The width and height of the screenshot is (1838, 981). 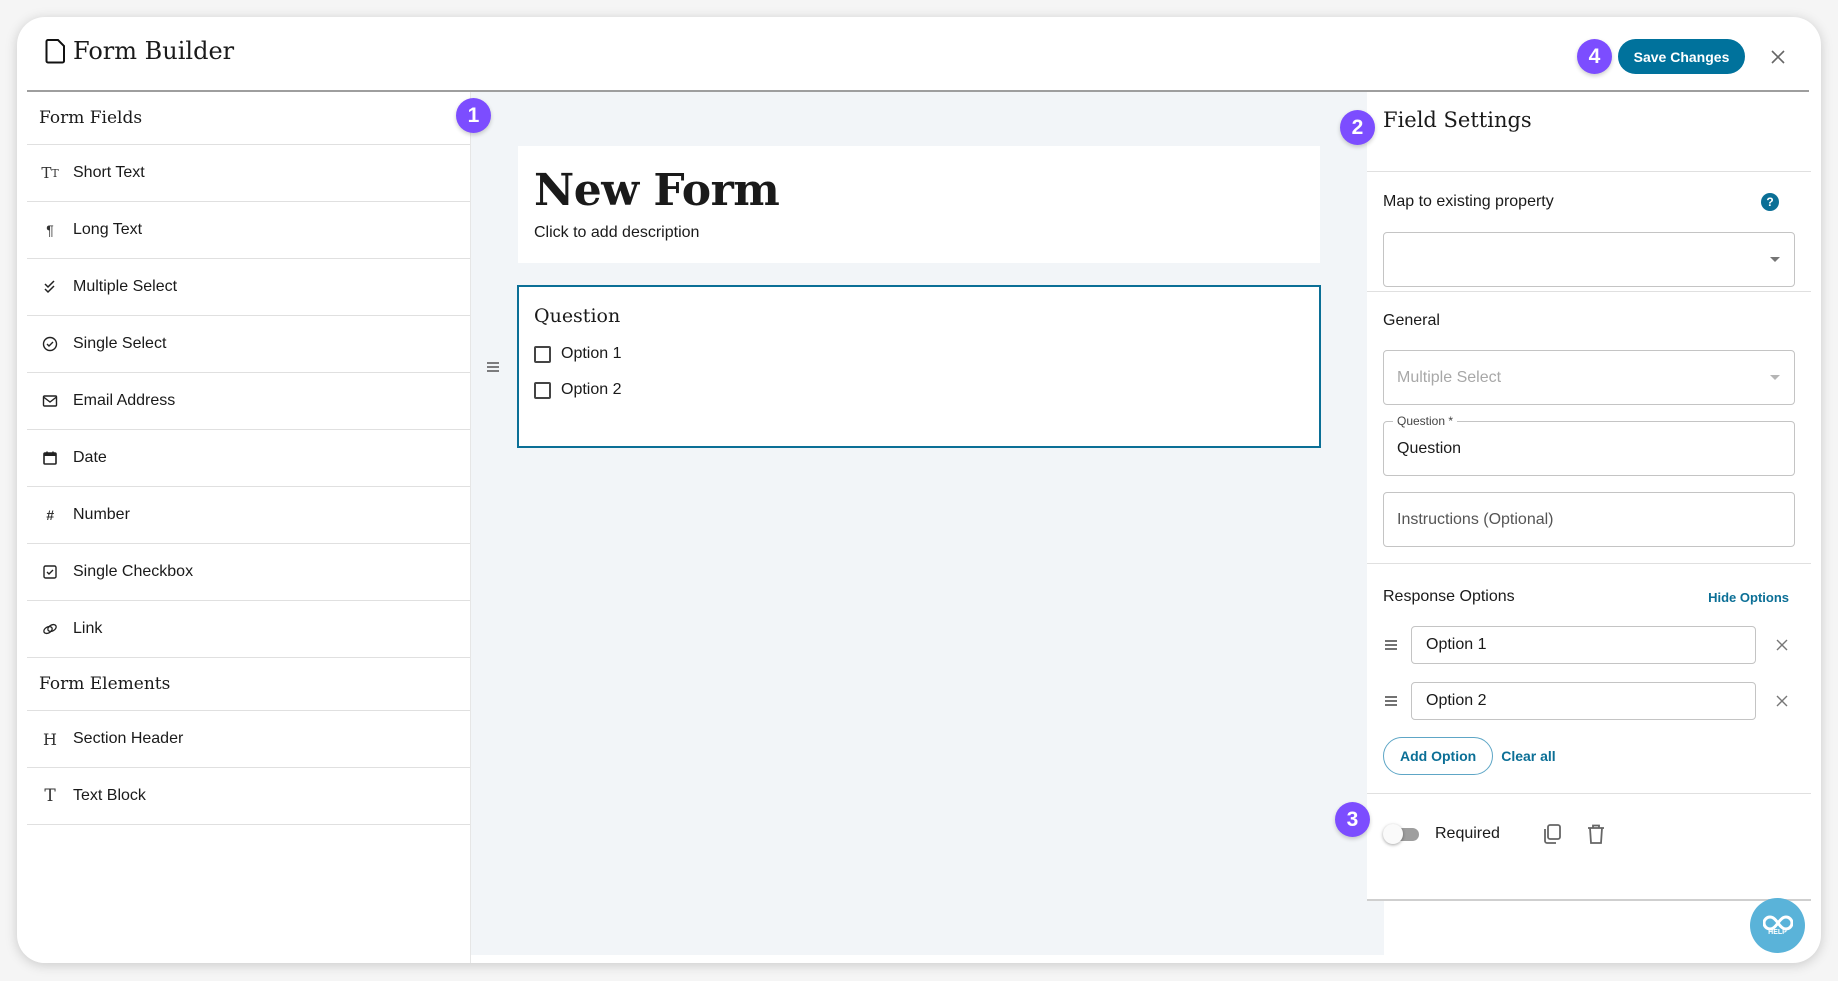 What do you see at coordinates (591, 389) in the screenshot?
I see `option-label: Option 2` at bounding box center [591, 389].